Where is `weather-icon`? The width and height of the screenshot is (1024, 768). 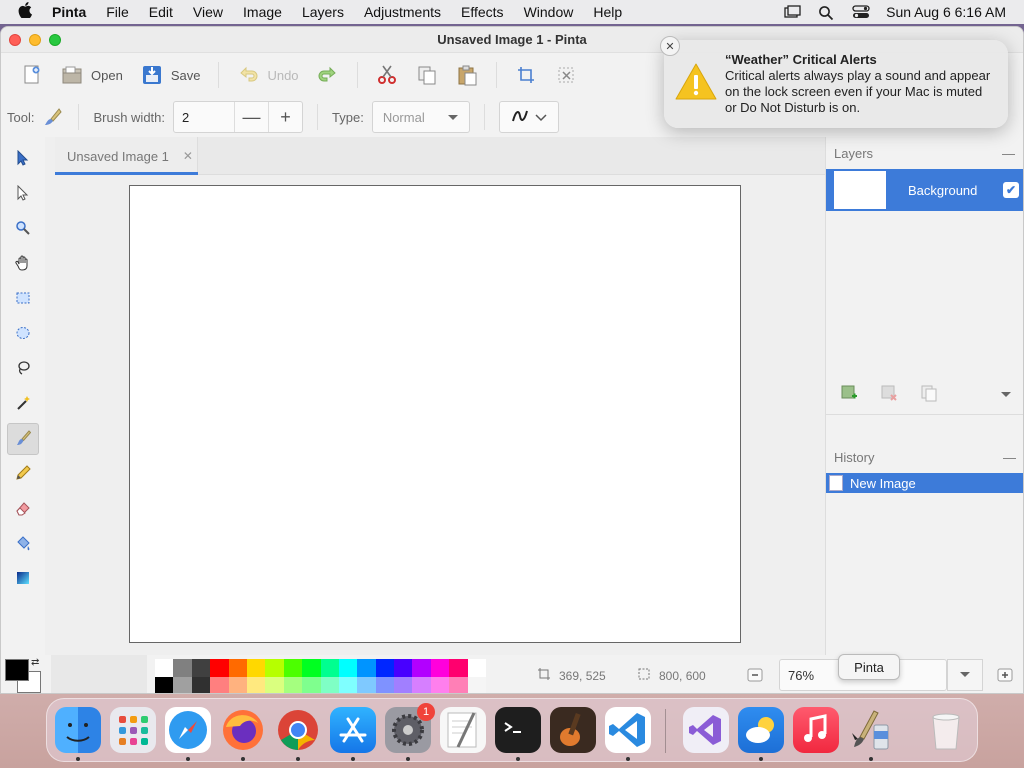
weather-icon is located at coordinates (761, 730).